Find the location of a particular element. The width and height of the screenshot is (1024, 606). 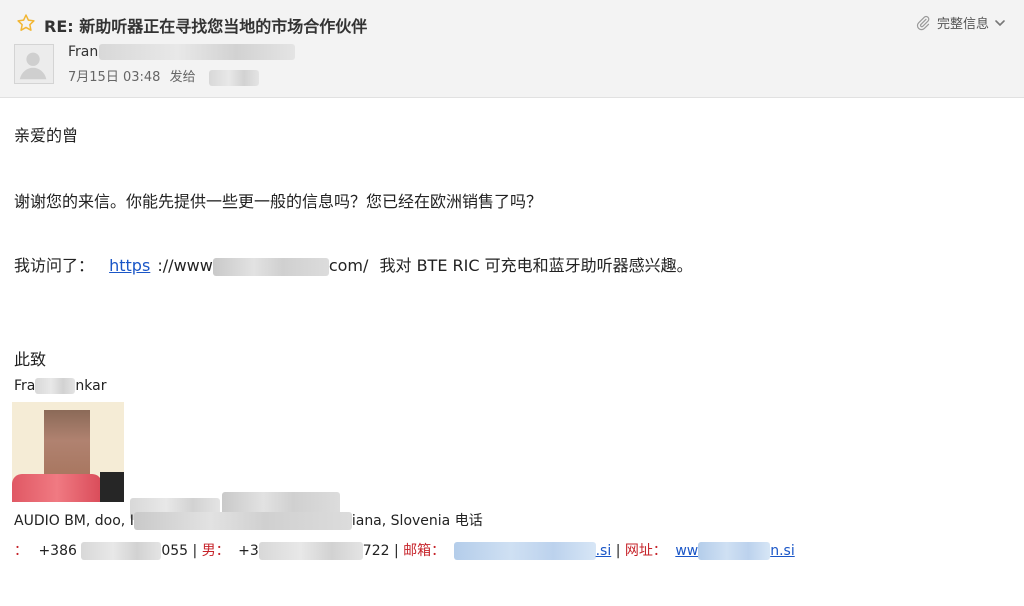

signature-photo is located at coordinates (68, 452).